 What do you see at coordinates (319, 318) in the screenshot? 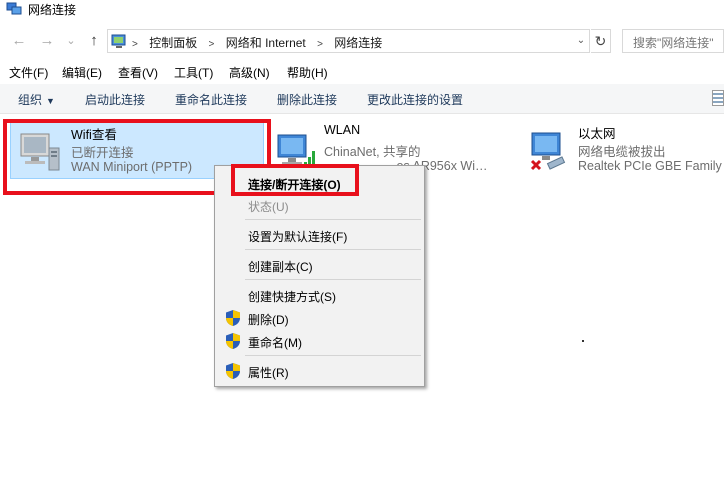
I see `menu-item-delete: 删除(D)` at bounding box center [319, 318].